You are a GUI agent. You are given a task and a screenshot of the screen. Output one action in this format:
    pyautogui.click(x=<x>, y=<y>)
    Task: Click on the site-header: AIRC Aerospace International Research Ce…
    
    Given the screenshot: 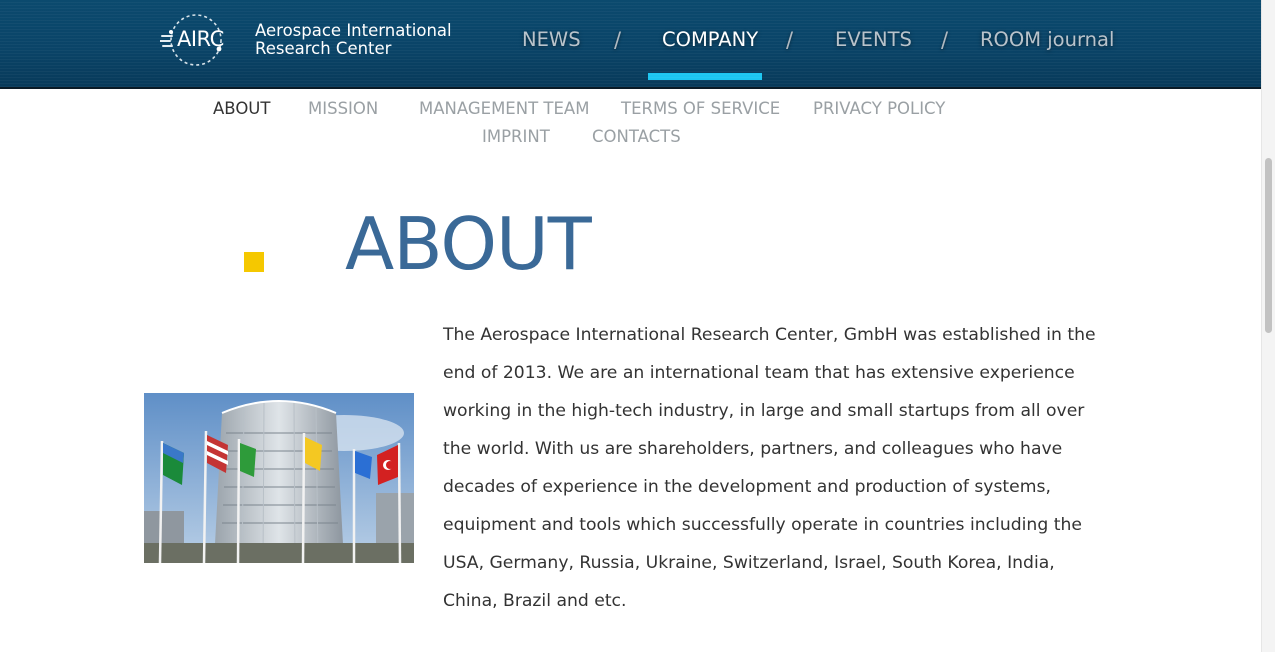 What is the action you would take?
    pyautogui.click(x=630, y=44)
    